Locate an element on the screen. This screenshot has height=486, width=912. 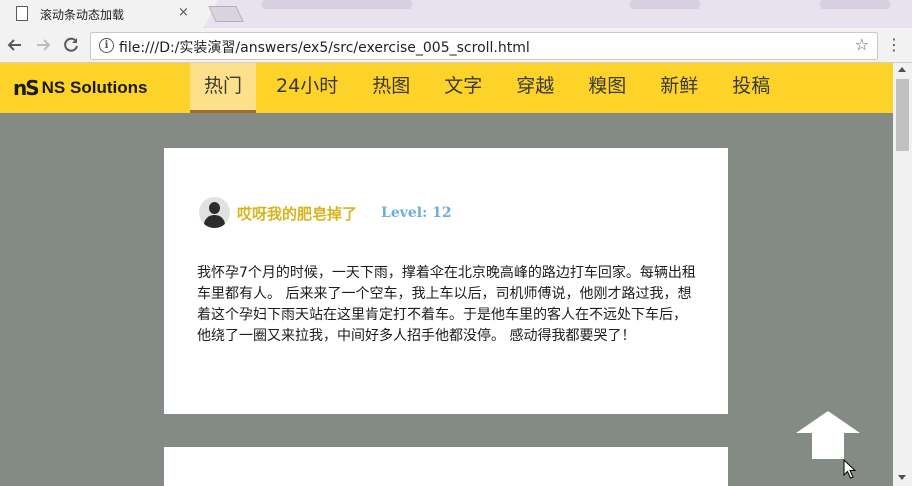
main-nav: 热门 24小时 热图 文字 穿越 糗图 新鲜 投稿 is located at coordinates (490, 88).